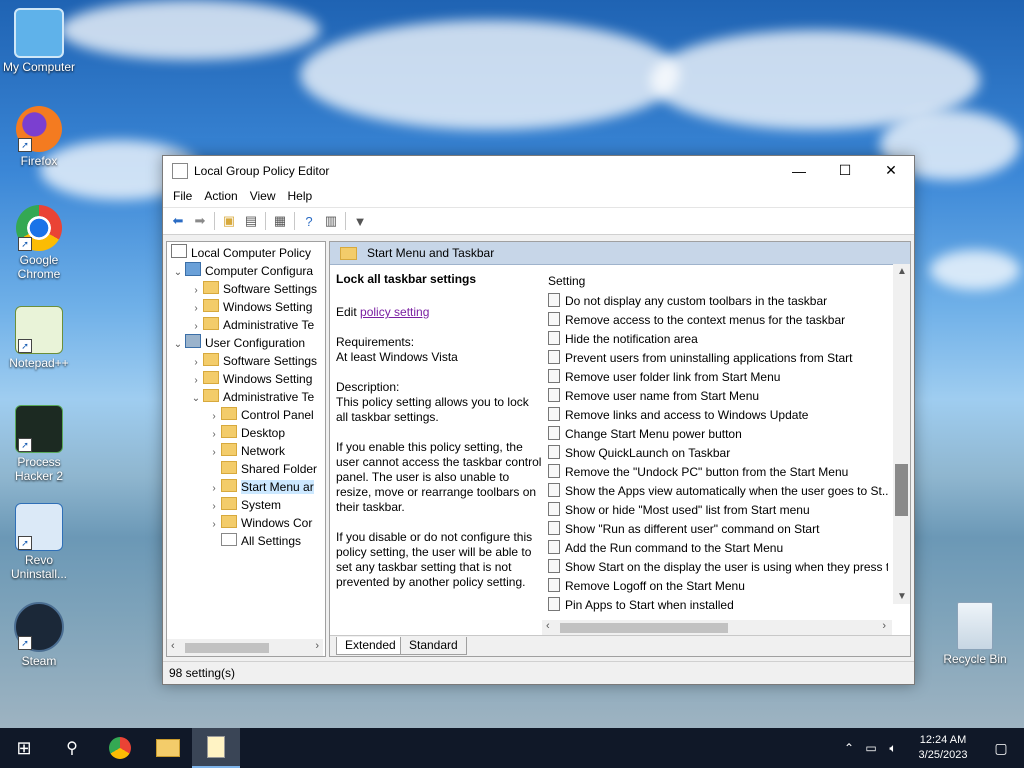 The height and width of the screenshot is (768, 1024). I want to click on desktop-icon-my-computer: My Computer, so click(39, 41).